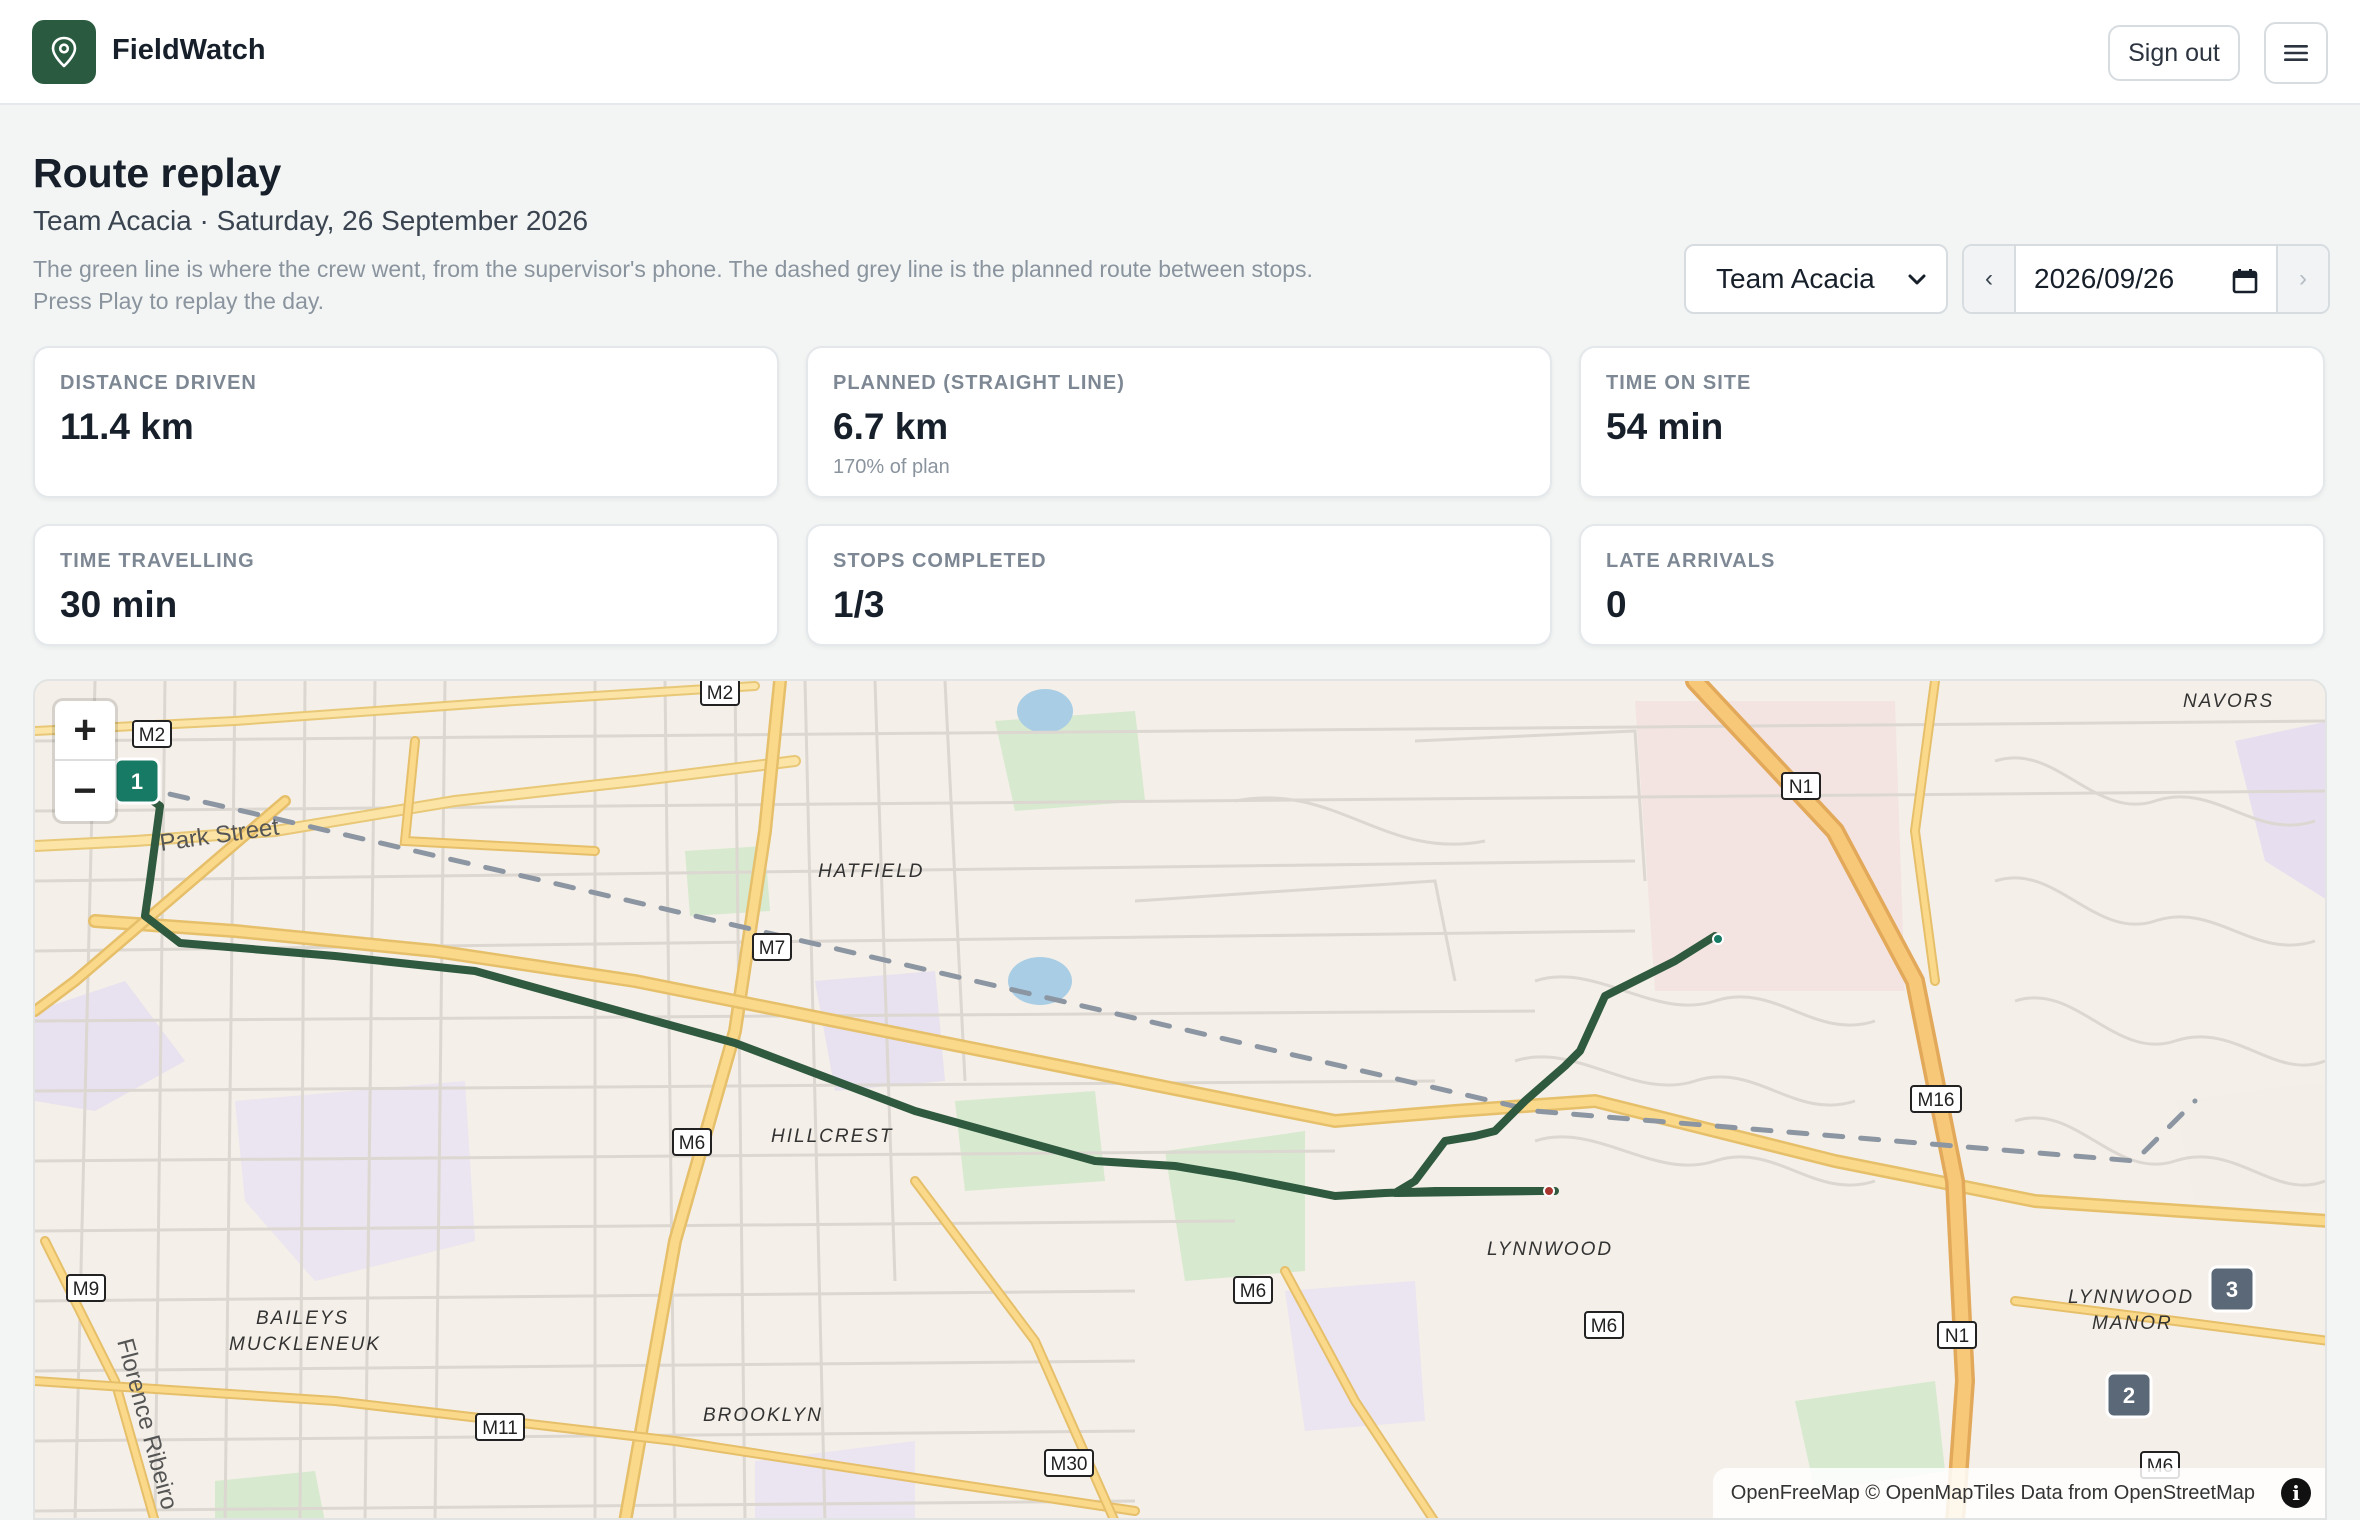  I want to click on area-label: HILLCREST, so click(832, 1136).